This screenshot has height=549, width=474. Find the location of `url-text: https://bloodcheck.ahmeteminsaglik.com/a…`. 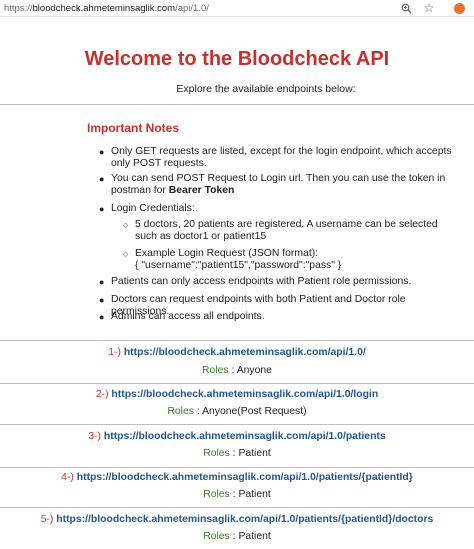

url-text: https://bloodcheck.ahmeteminsaglik.com/a… is located at coordinates (106, 8).